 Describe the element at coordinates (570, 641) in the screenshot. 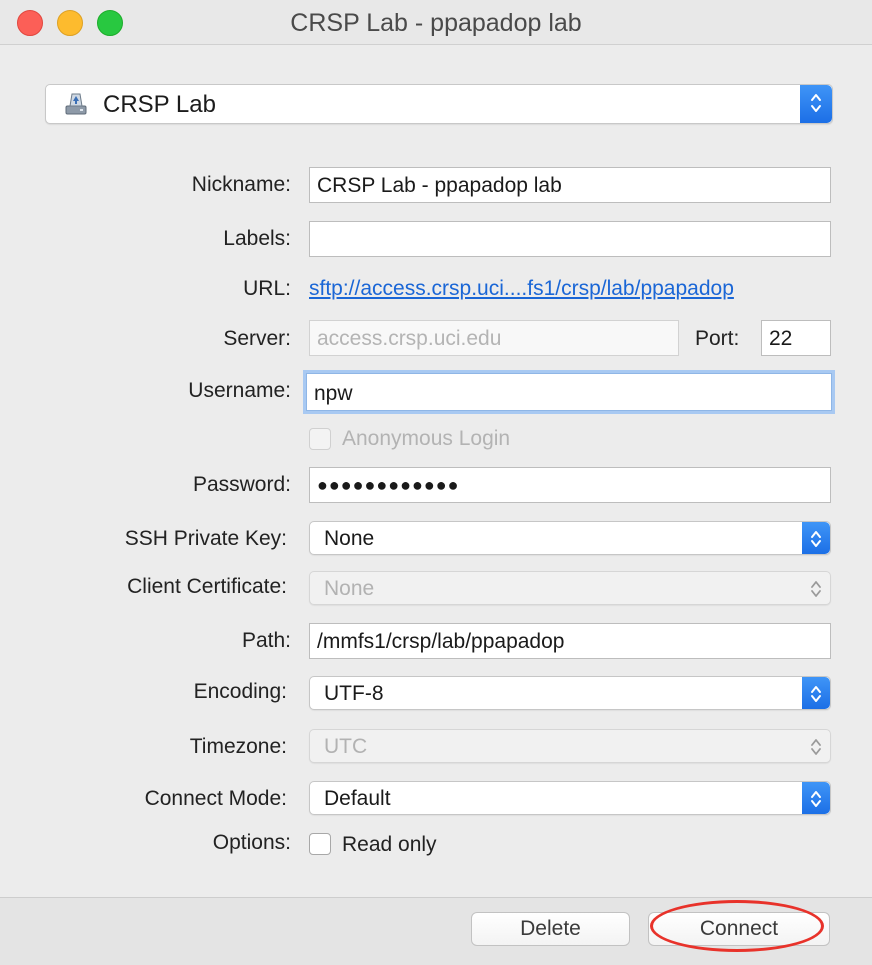

I see `path-field: /mmfs1/crsp/lab/ppapadop` at that location.